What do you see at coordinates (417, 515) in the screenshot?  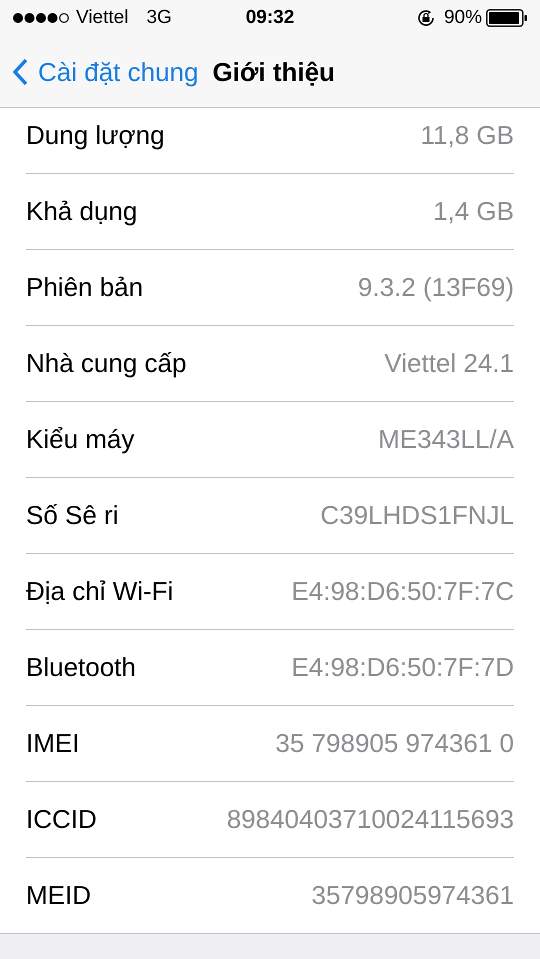 I see `row-value: C39LHDS1FNJL` at bounding box center [417, 515].